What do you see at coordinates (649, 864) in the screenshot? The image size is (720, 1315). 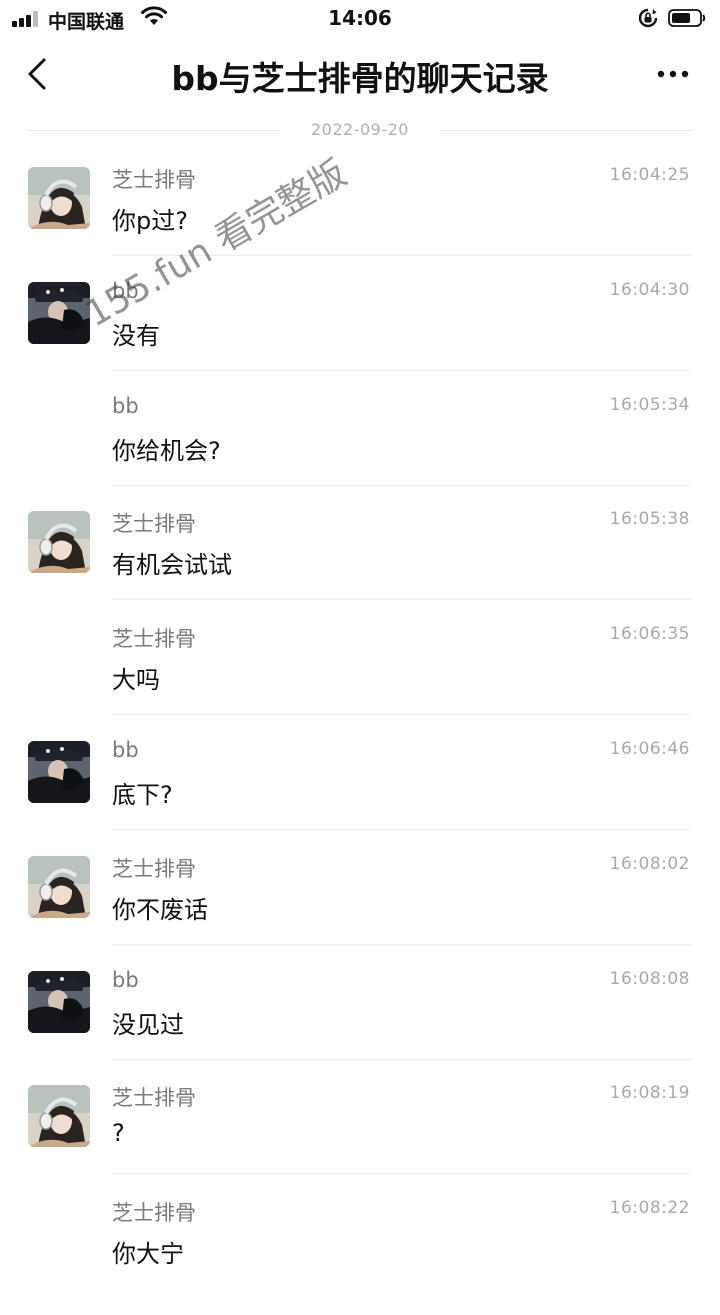 I see `message-time: 16:08:02` at bounding box center [649, 864].